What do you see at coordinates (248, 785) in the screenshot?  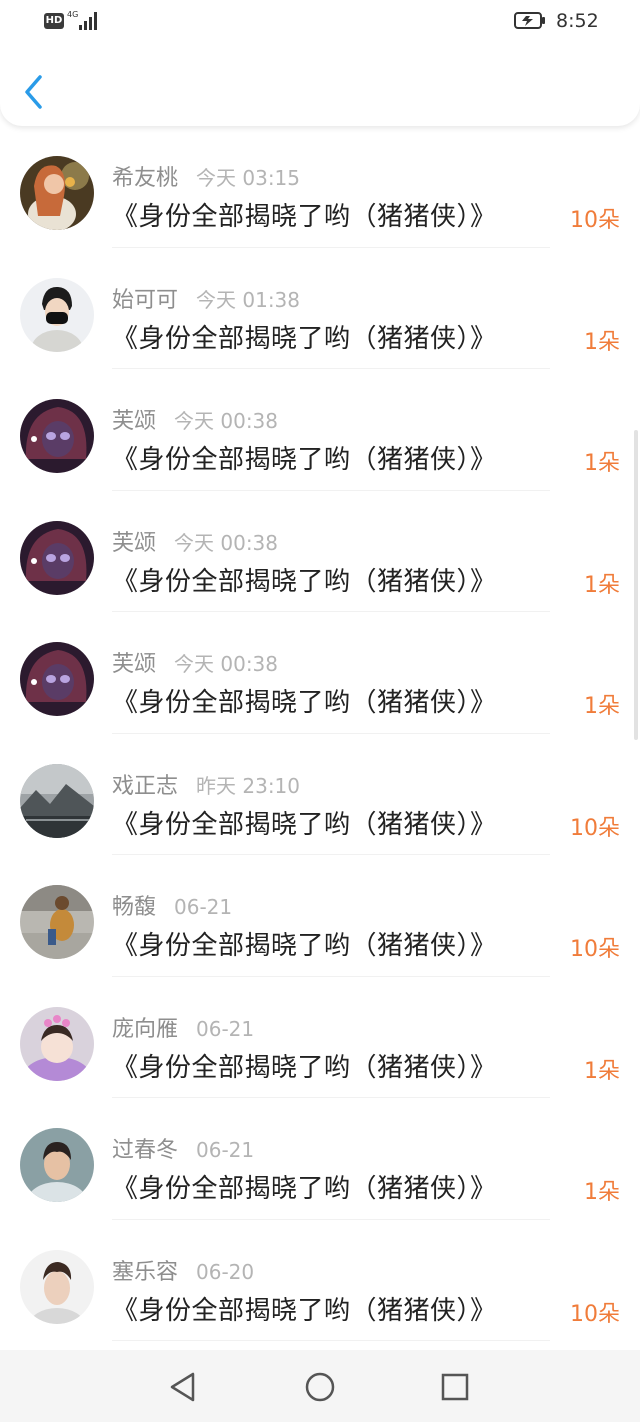 I see `item-time: 昨天 23:10` at bounding box center [248, 785].